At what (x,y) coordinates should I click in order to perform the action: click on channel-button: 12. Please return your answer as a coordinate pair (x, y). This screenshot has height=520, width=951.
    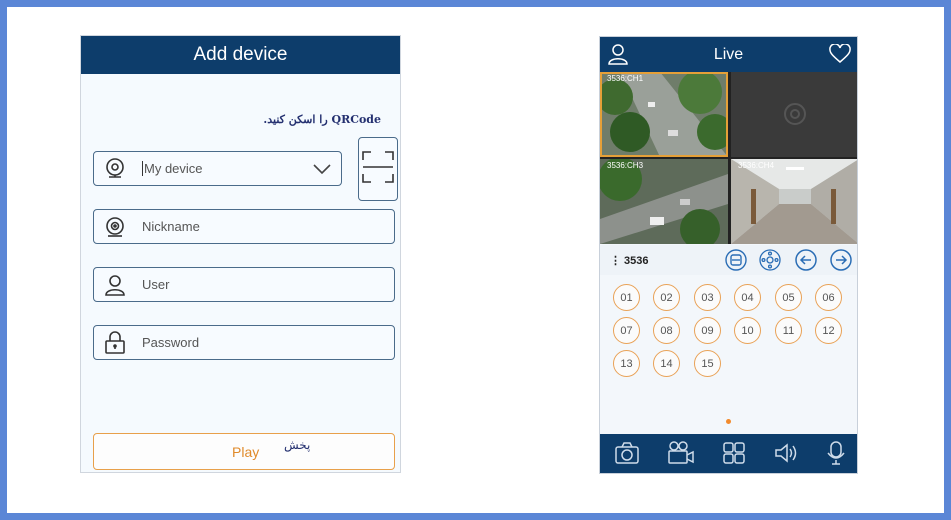
    Looking at the image, I should click on (828, 330).